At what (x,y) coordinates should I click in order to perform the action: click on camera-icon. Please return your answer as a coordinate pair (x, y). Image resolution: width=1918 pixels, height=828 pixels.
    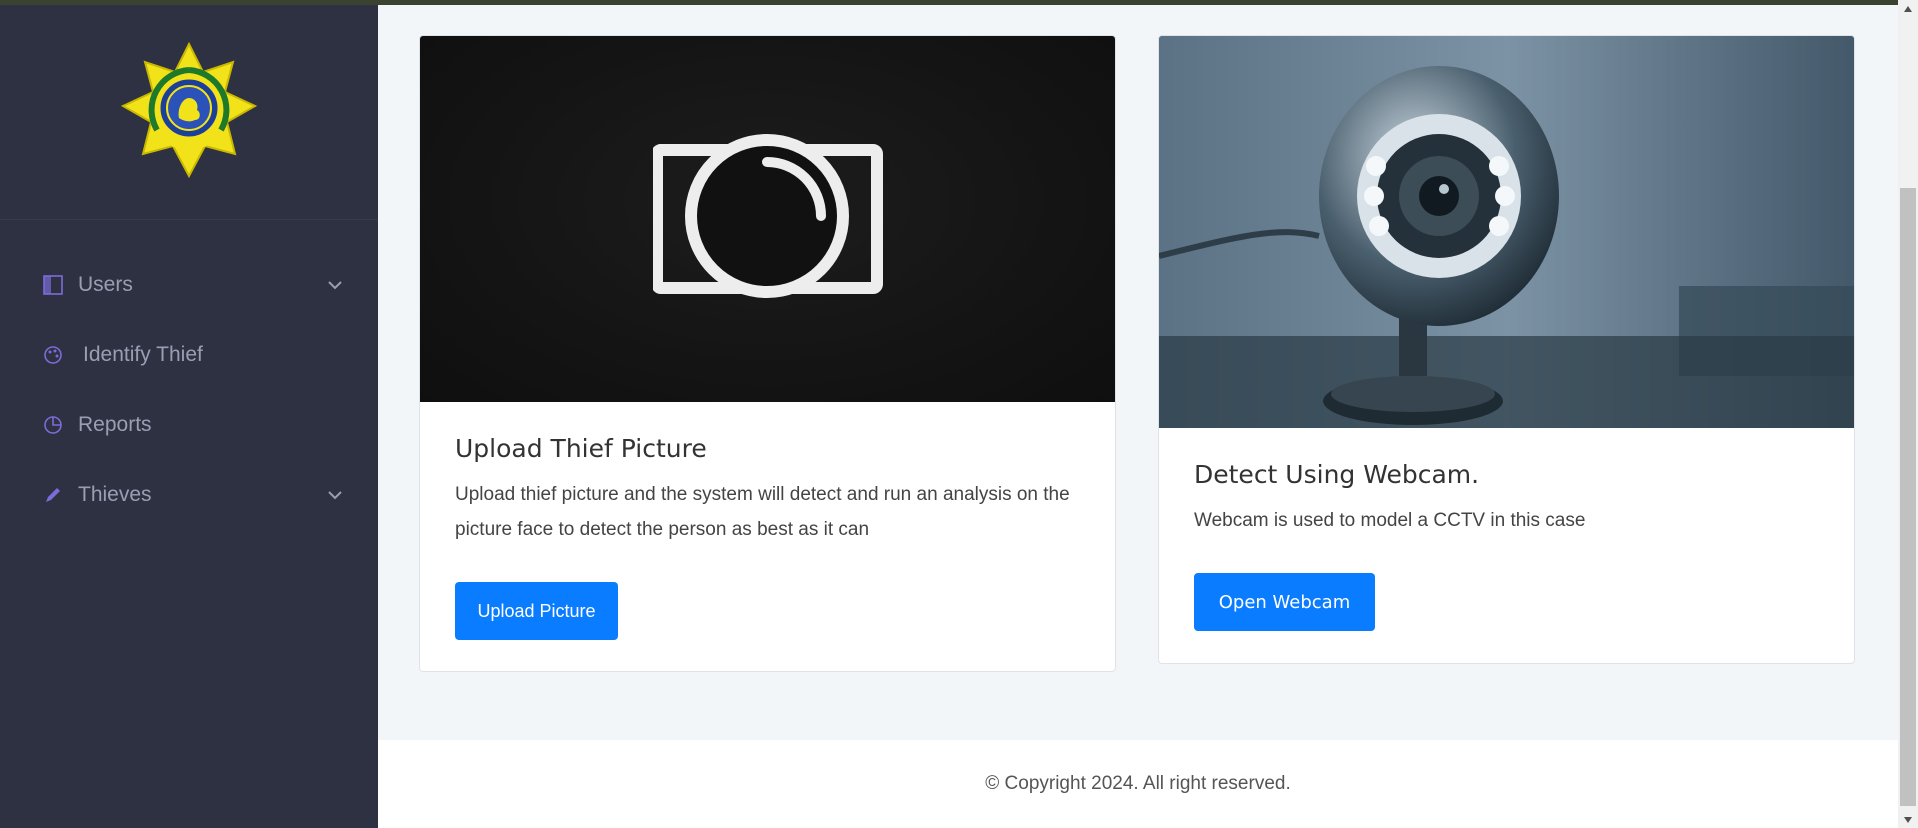
    Looking at the image, I should click on (767, 215).